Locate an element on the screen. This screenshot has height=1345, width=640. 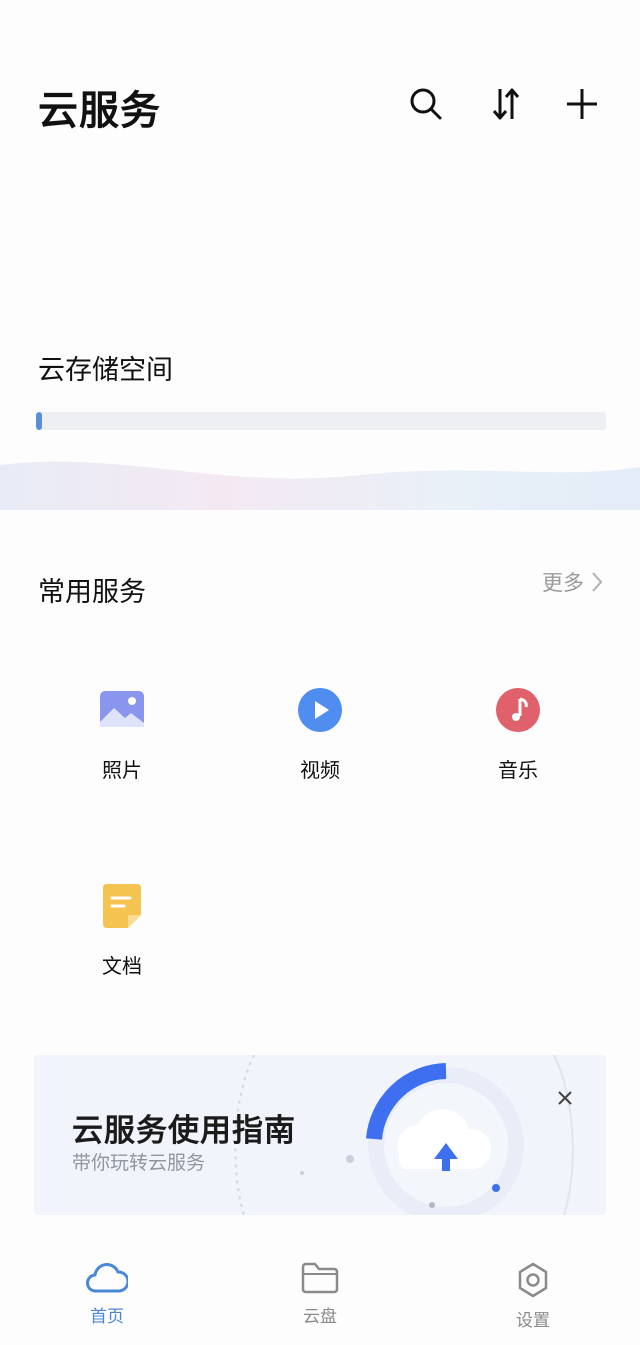
tab-settings: 设置 is located at coordinates (533, 1296).